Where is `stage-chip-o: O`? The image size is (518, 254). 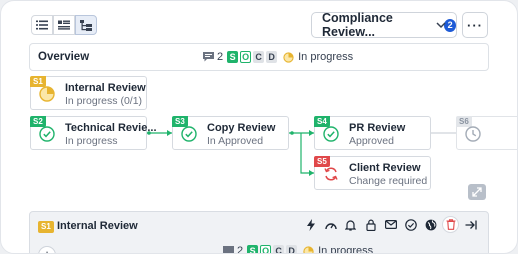 stage-chip-o: O is located at coordinates (266, 249).